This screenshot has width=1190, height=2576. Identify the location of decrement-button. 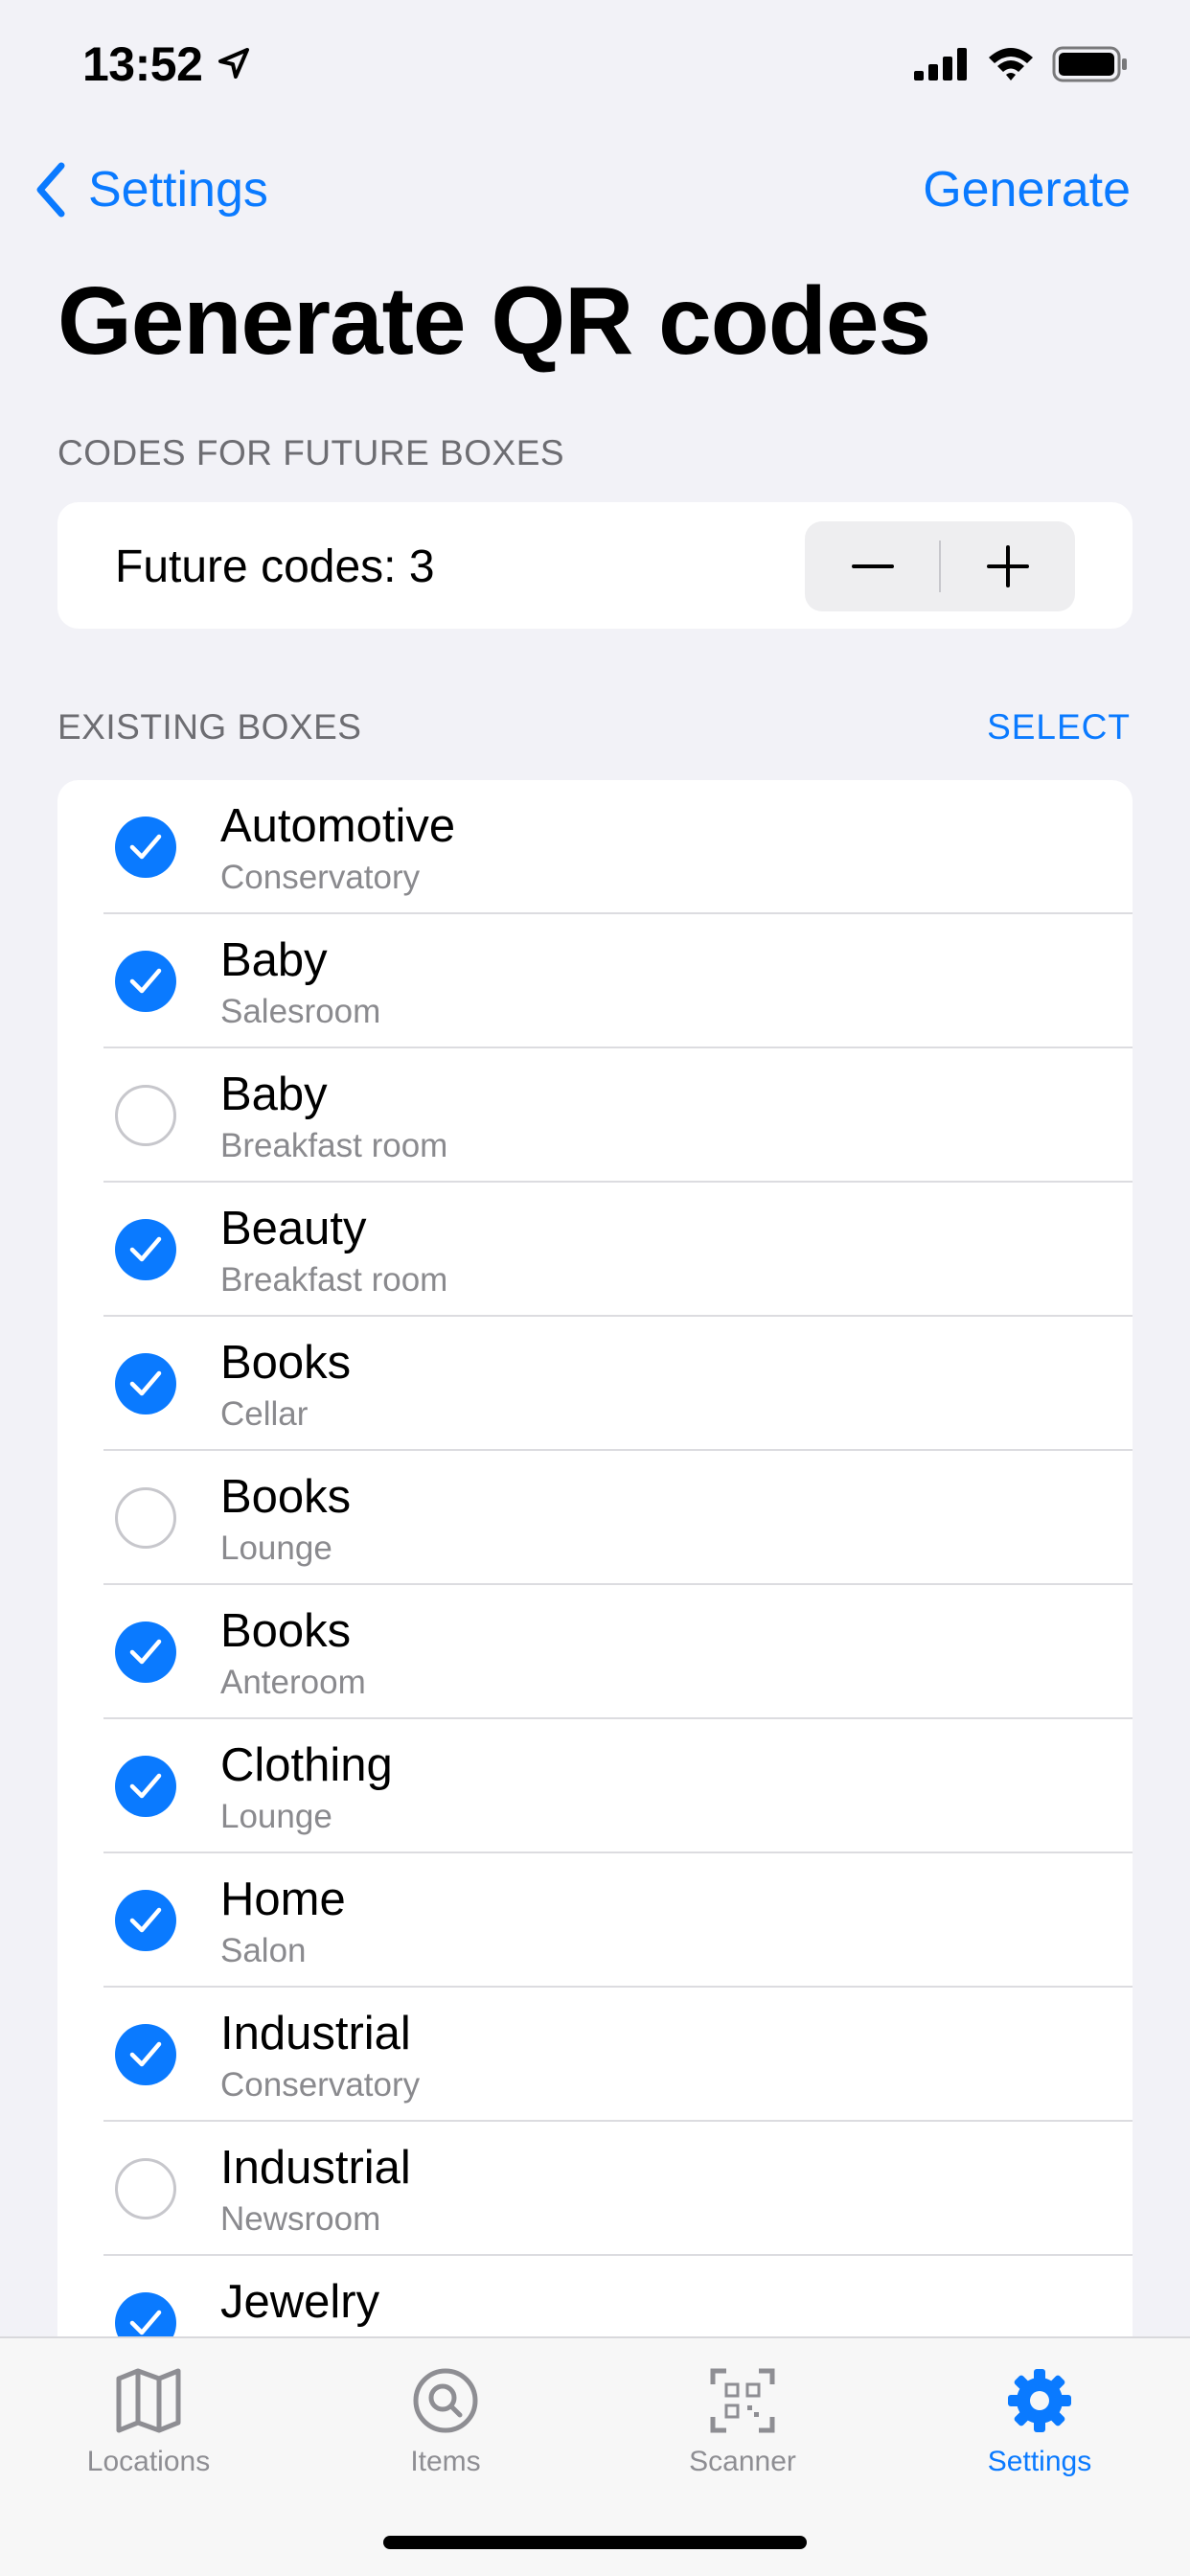
(873, 566).